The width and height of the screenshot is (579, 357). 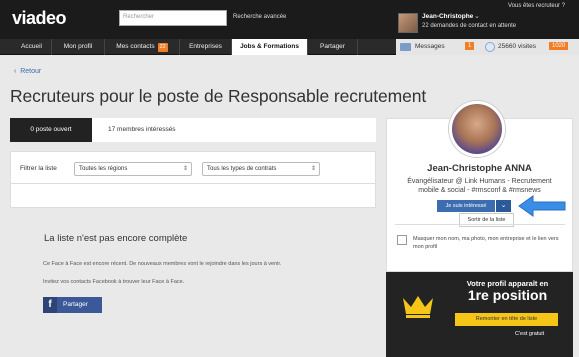 I want to click on advanced-search-link: Recherche avancée, so click(x=259, y=17).